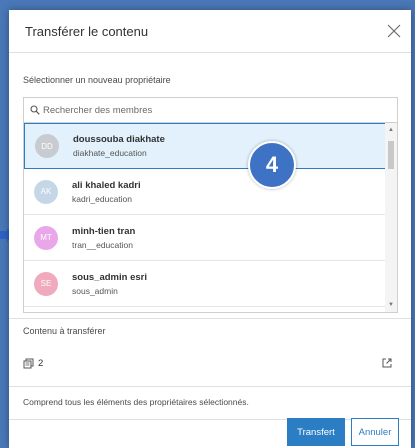 The height and width of the screenshot is (448, 415). I want to click on avatar: DD, so click(47, 146).